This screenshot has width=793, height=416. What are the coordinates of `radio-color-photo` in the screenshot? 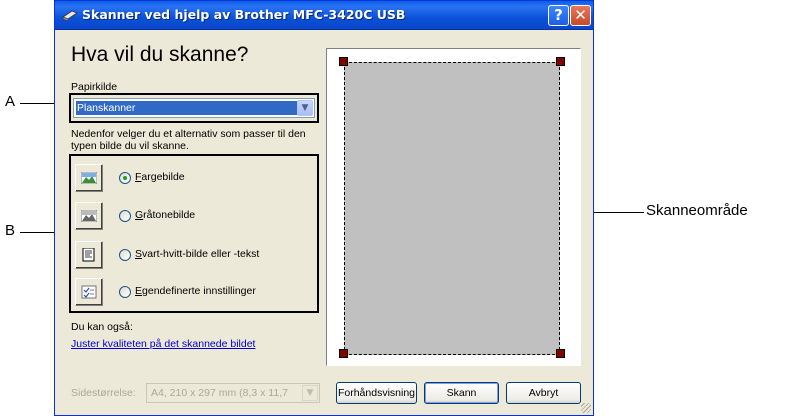 It's located at (125, 178).